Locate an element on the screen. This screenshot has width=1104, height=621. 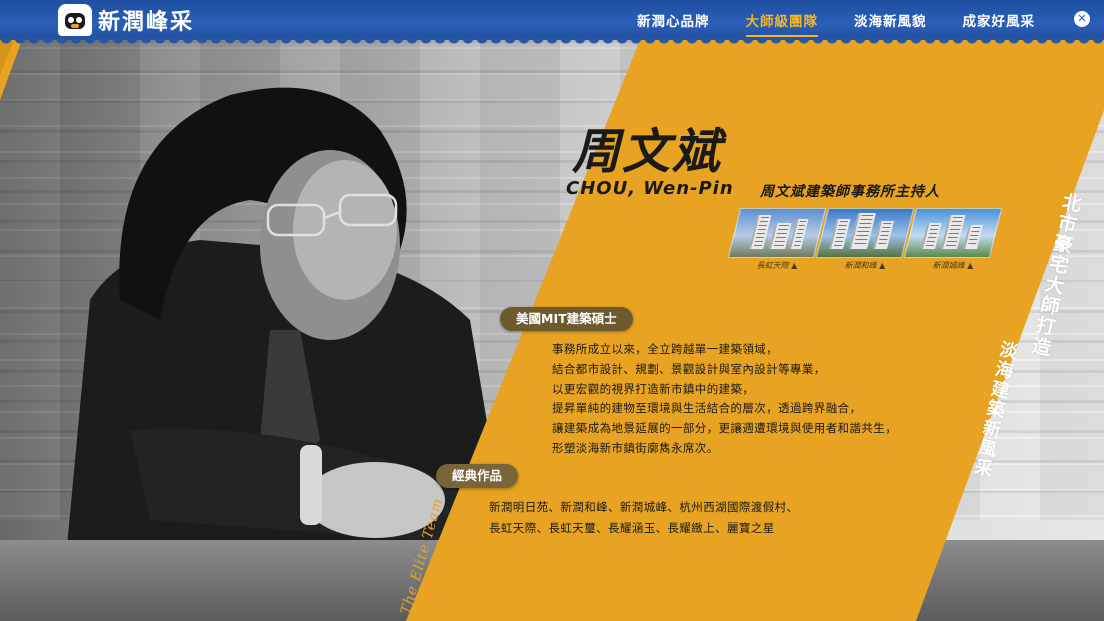
classic-works-label: 經典作品 is located at coordinates (477, 476).